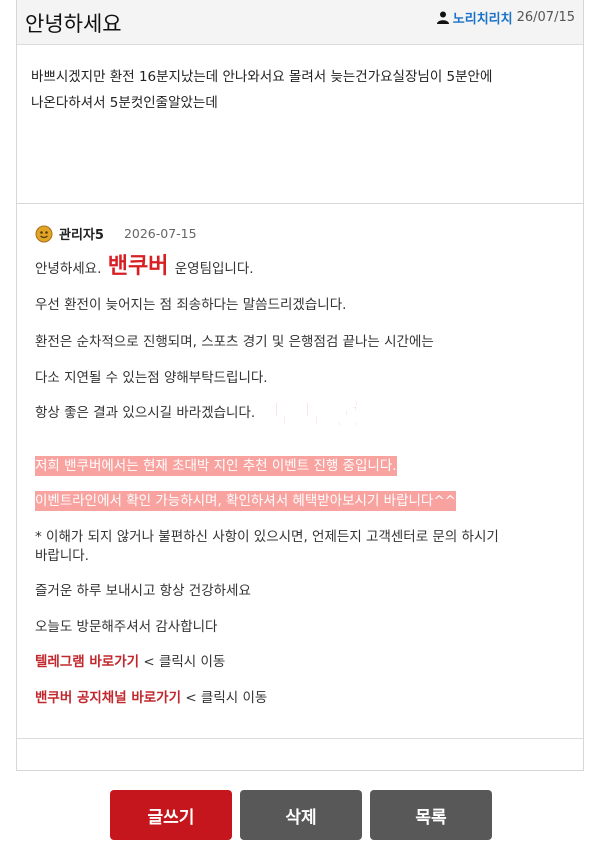 Image resolution: width=600 pixels, height=842 pixels. I want to click on reply-line: 항상 좋은 결과 있으시길 바라겠습니다., so click(145, 413).